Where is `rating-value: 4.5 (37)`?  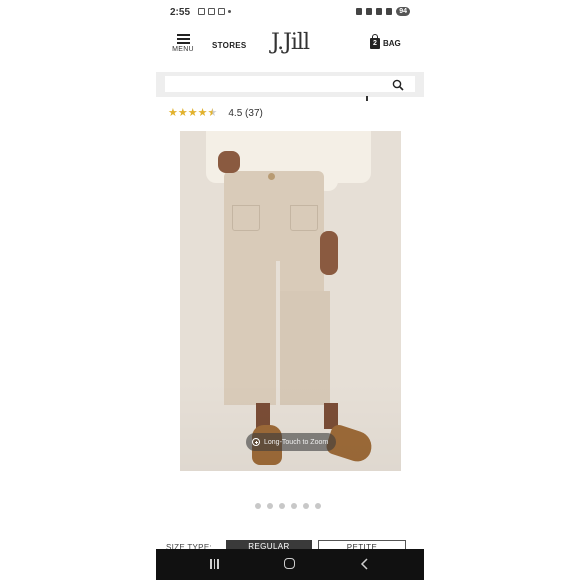 rating-value: 4.5 (37) is located at coordinates (245, 113).